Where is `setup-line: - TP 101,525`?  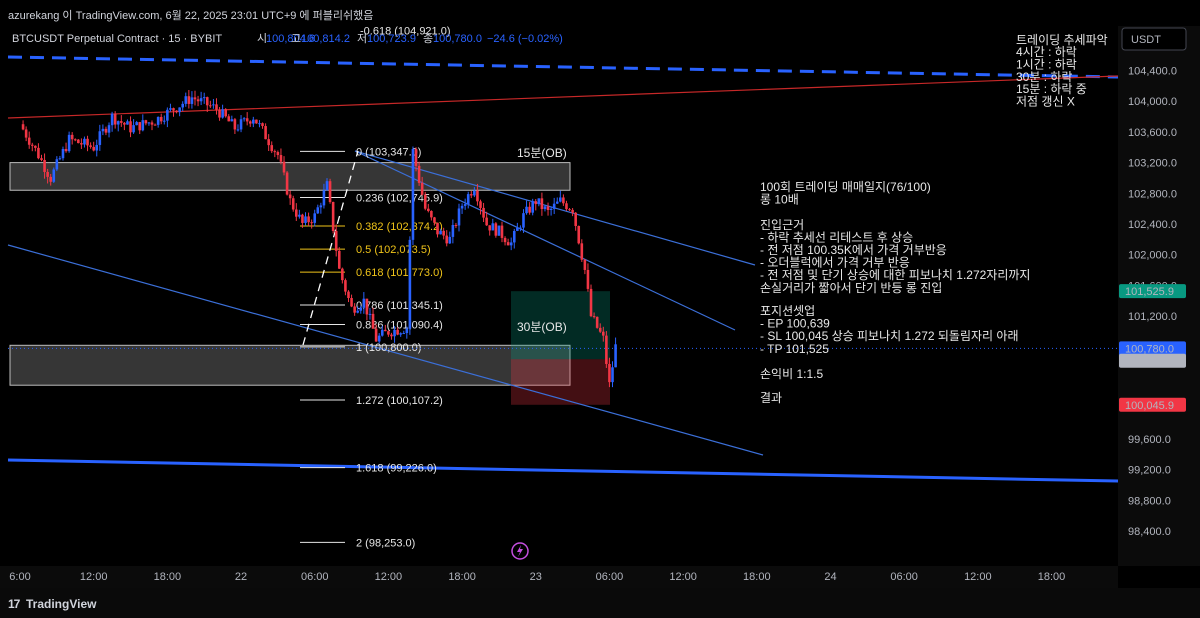
setup-line: - TP 101,525 is located at coordinates (794, 349).